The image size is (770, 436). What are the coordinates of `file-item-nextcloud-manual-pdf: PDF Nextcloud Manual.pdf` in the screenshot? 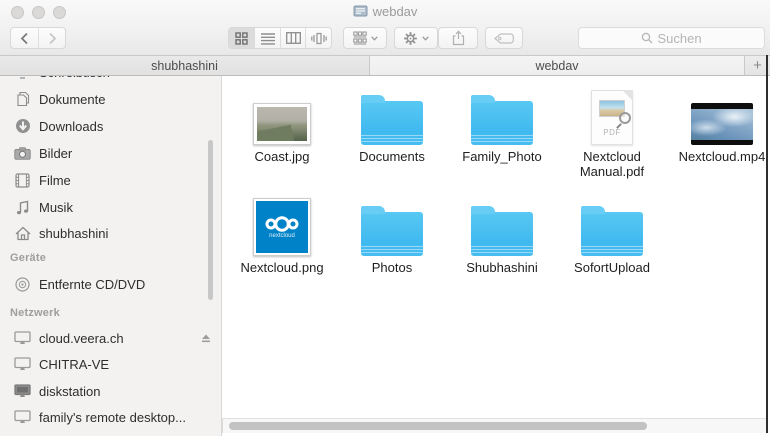 It's located at (612, 132).